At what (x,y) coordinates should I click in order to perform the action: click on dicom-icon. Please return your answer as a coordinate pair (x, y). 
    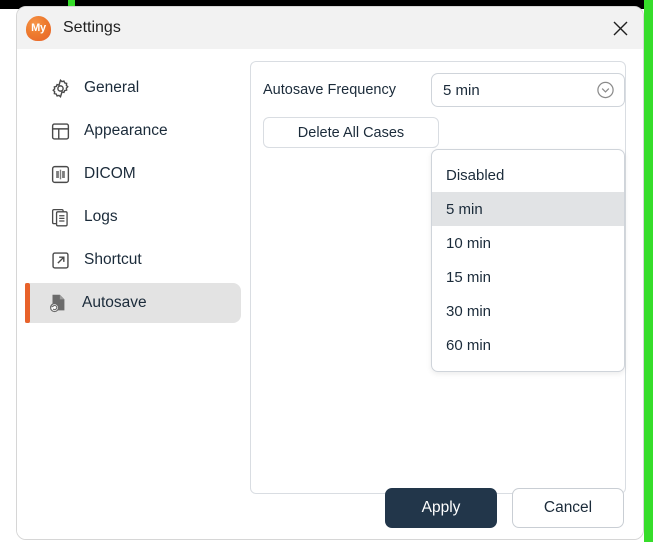
    Looking at the image, I should click on (60, 174).